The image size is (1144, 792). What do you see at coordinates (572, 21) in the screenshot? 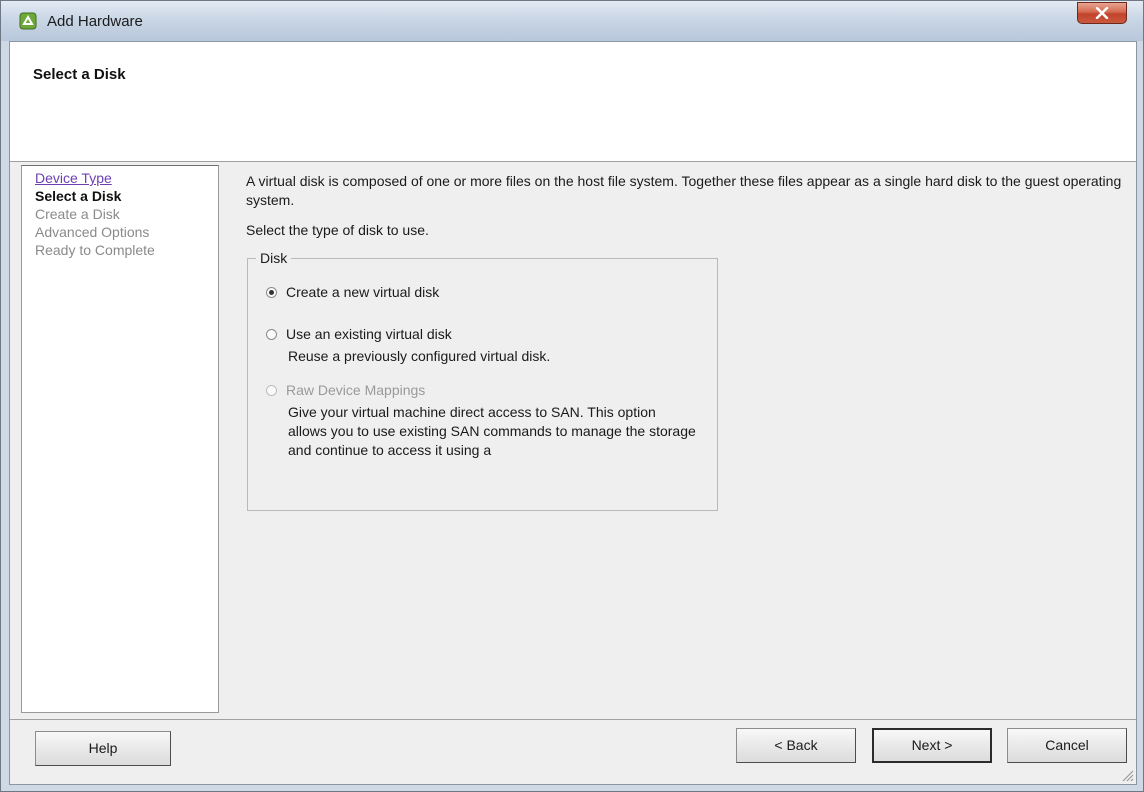
I see `title-bar: Add Hardware` at bounding box center [572, 21].